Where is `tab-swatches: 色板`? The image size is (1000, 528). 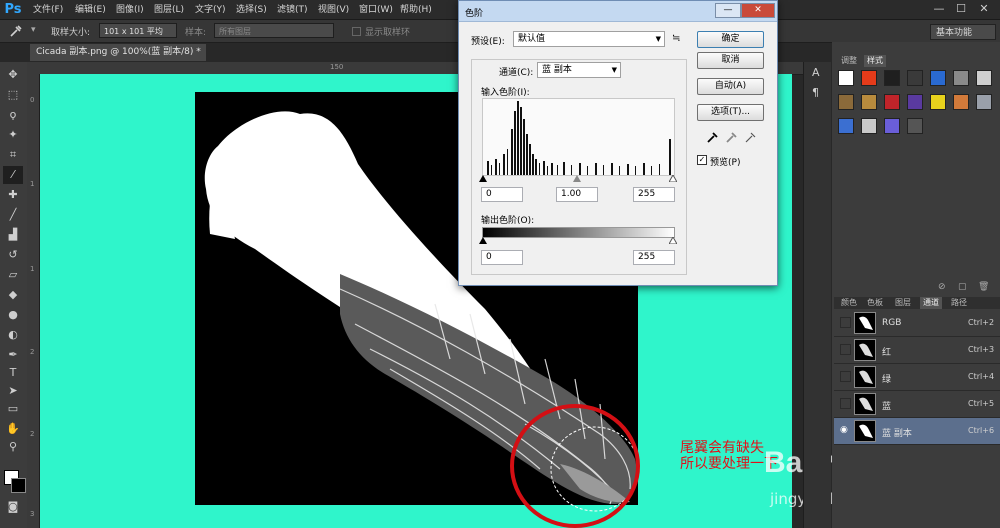
tab-swatches: 色板 is located at coordinates (875, 303).